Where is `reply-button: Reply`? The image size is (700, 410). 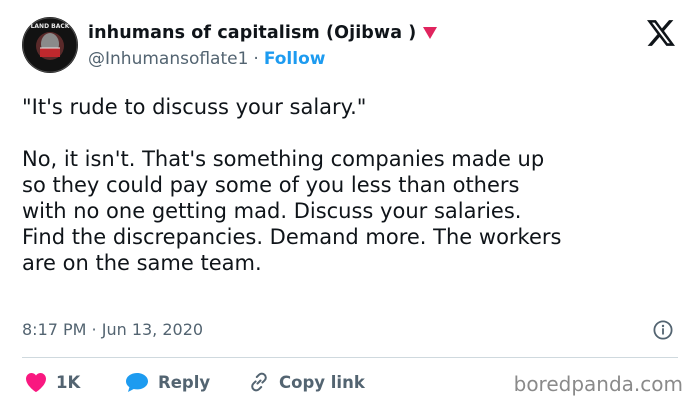
reply-button: Reply is located at coordinates (167, 382).